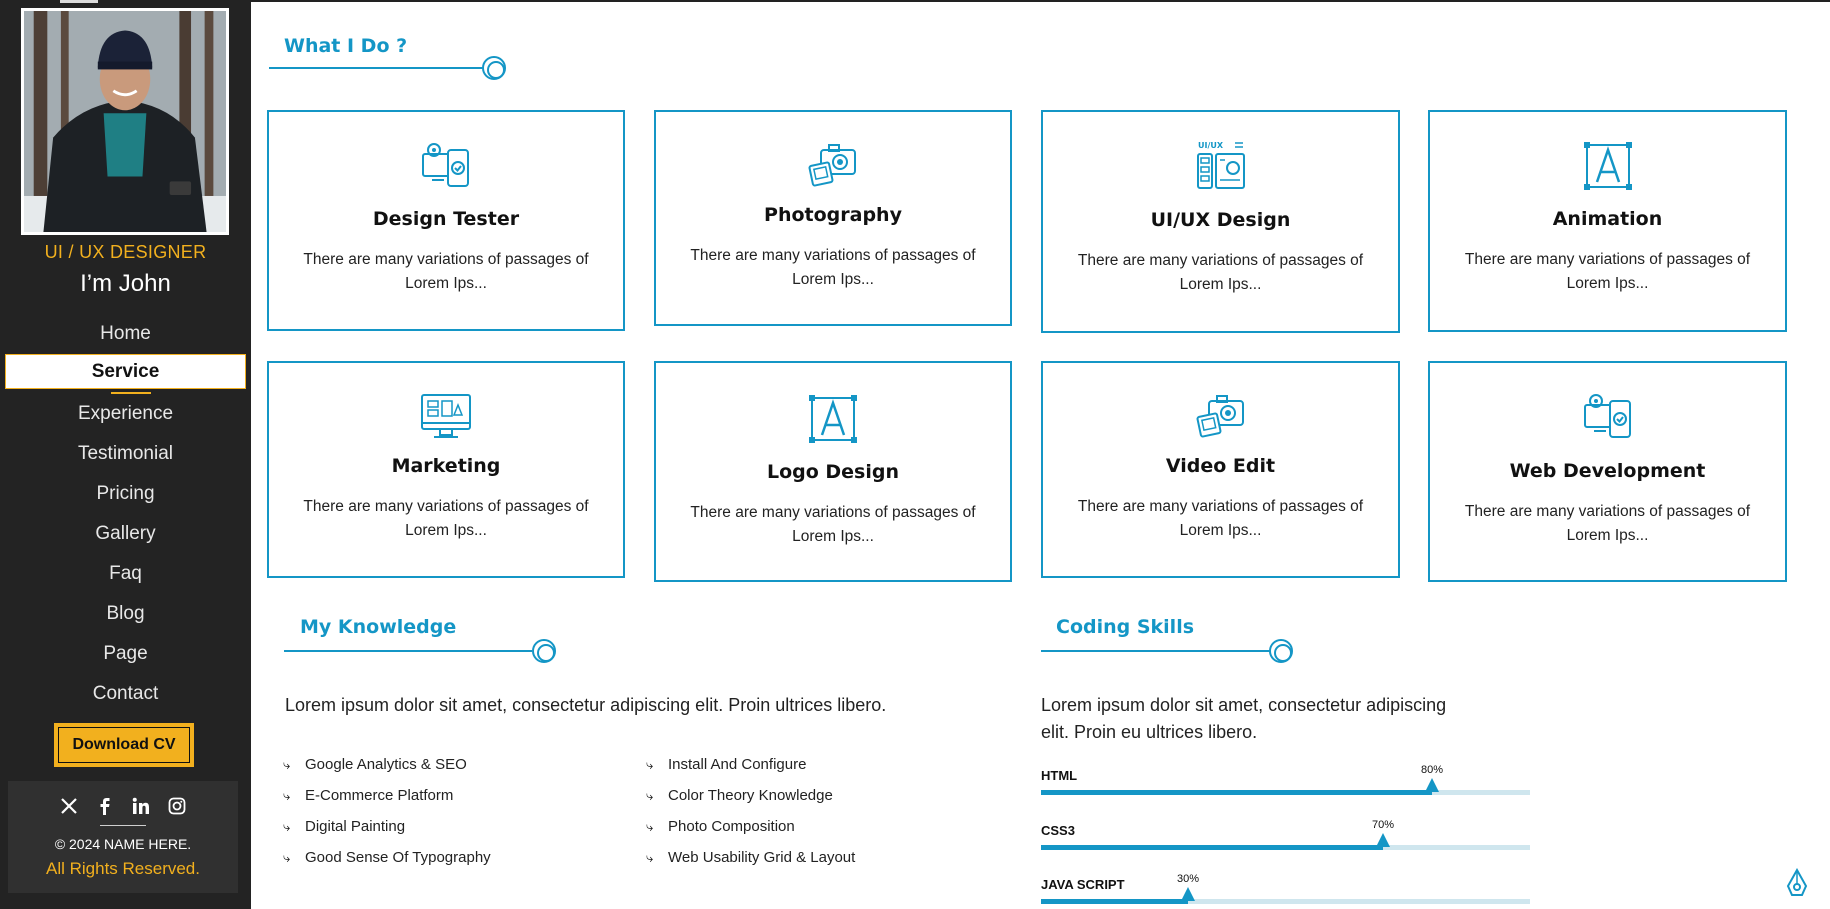  Describe the element at coordinates (1125, 627) in the screenshot. I see `coding-title: Coding Skills` at that location.